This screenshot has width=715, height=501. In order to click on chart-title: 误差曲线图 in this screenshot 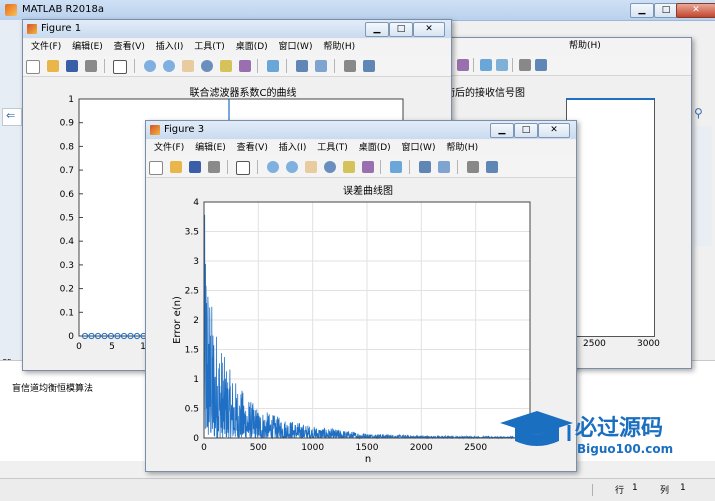, I will do `click(368, 190)`.